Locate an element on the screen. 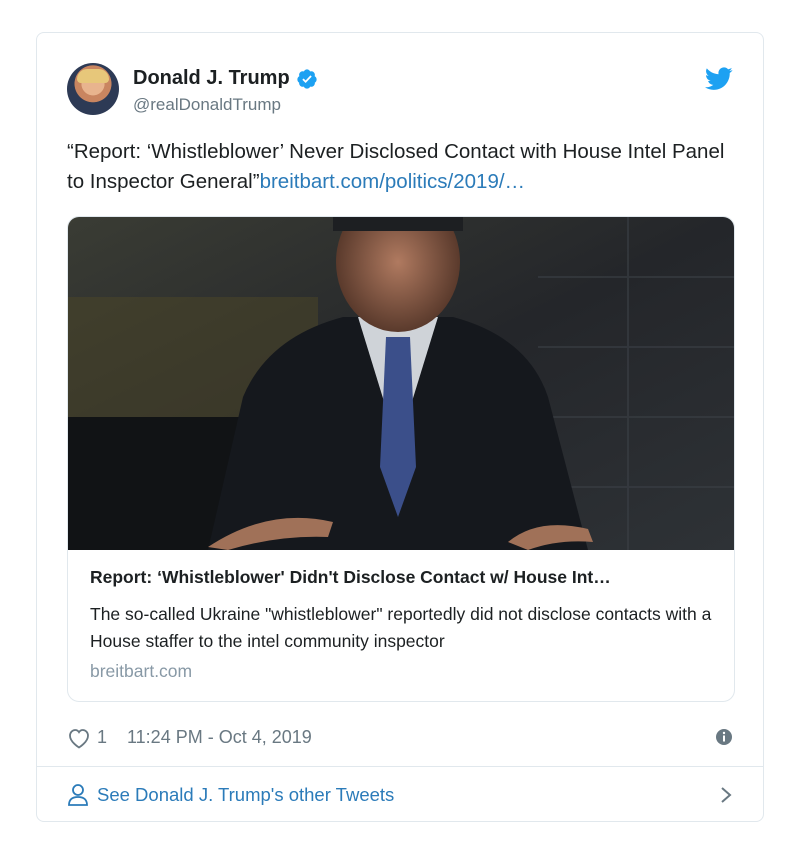 The width and height of the screenshot is (800, 858). see-other-tweets-link: See Donald J. Trump's other Tweets is located at coordinates (400, 796).